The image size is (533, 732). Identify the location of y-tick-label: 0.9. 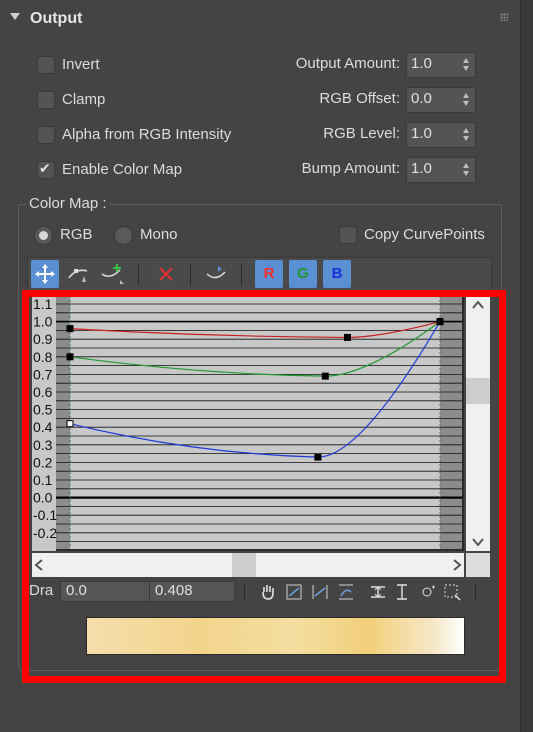
(43, 339).